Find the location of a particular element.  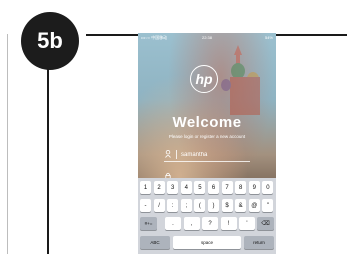

key-dash: - is located at coordinates (145, 205).